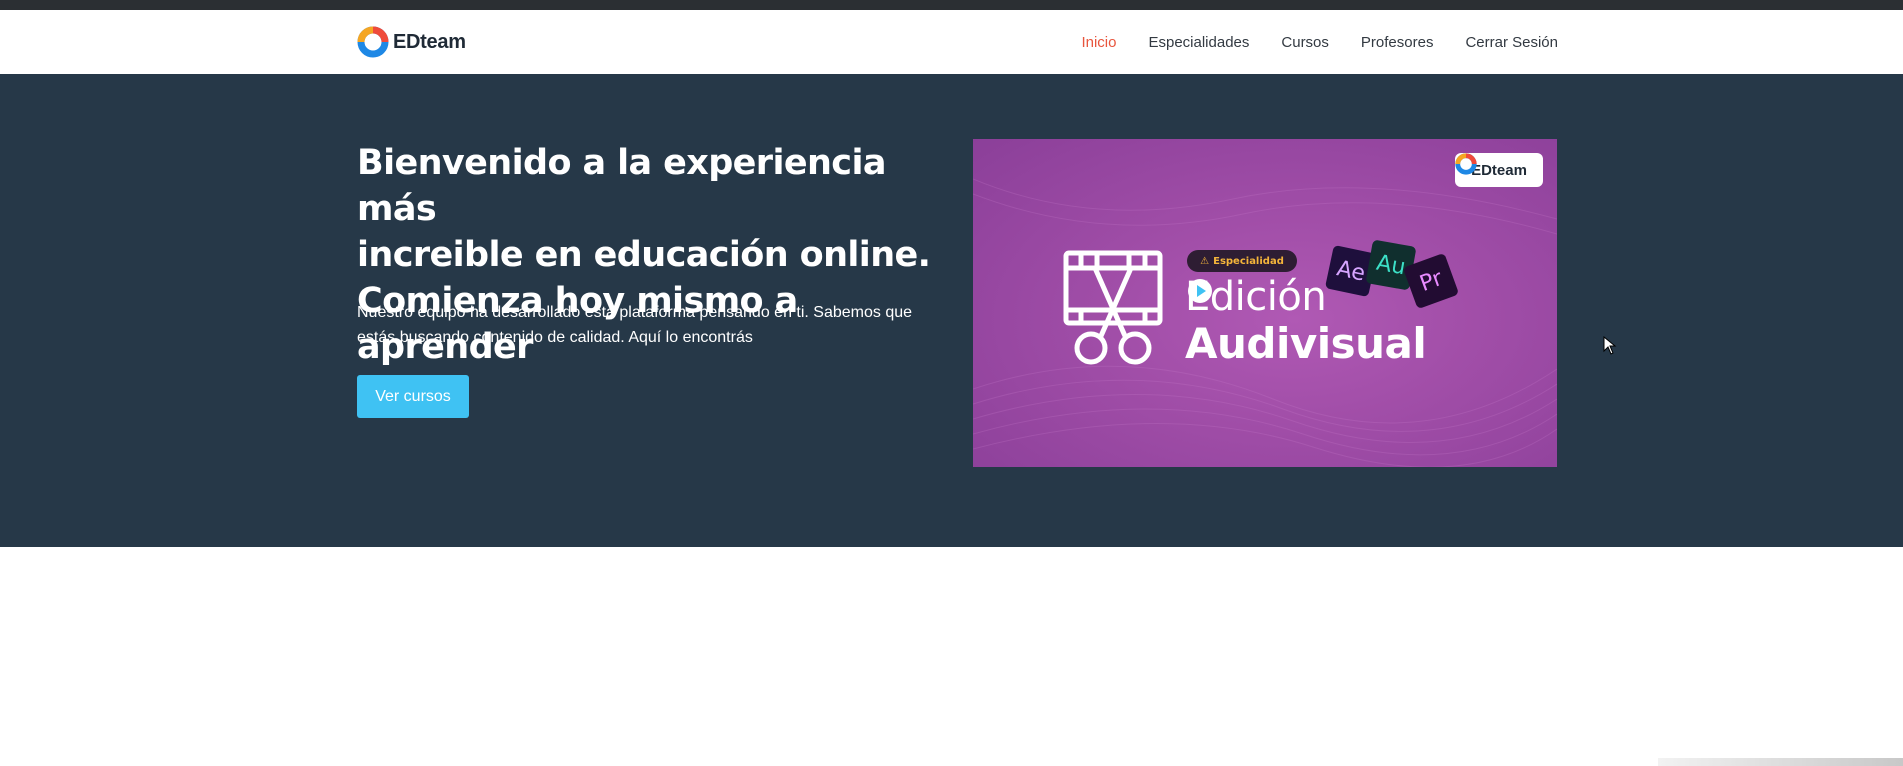 This screenshot has height=766, width=1903. Describe the element at coordinates (1358, 343) in the screenshot. I see `banner-title-part: visual` at that location.